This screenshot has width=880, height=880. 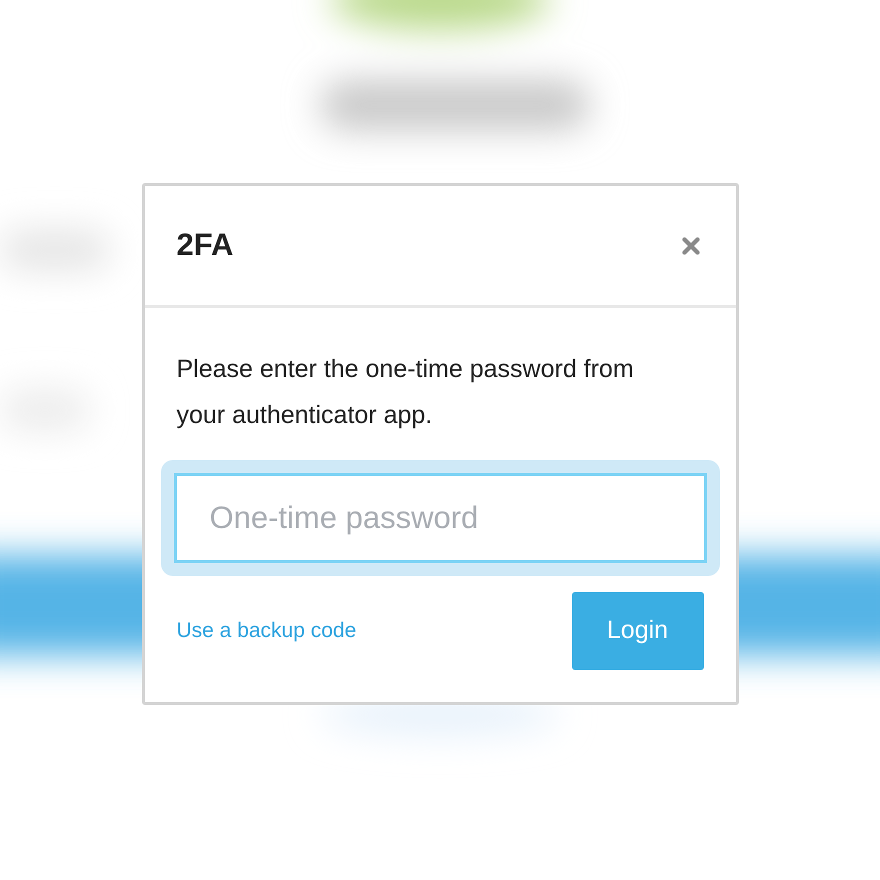 What do you see at coordinates (405, 392) in the screenshot?
I see `instruction-text: Please enter the one-time password from your authenticator app.` at bounding box center [405, 392].